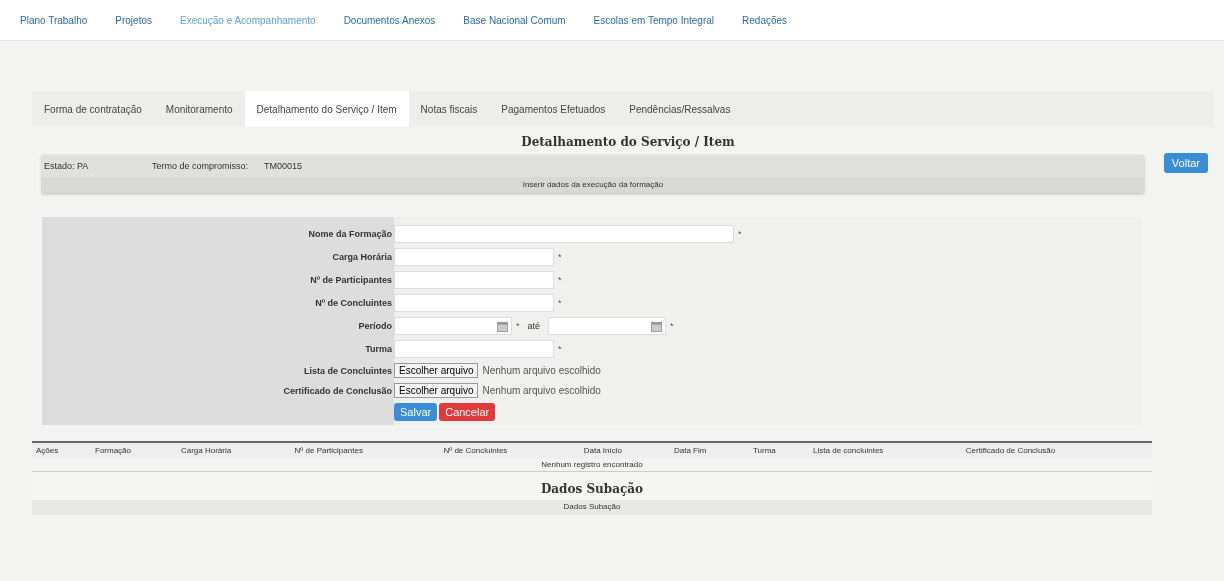 This screenshot has height=581, width=1224. I want to click on field-label: Turma, so click(378, 349).